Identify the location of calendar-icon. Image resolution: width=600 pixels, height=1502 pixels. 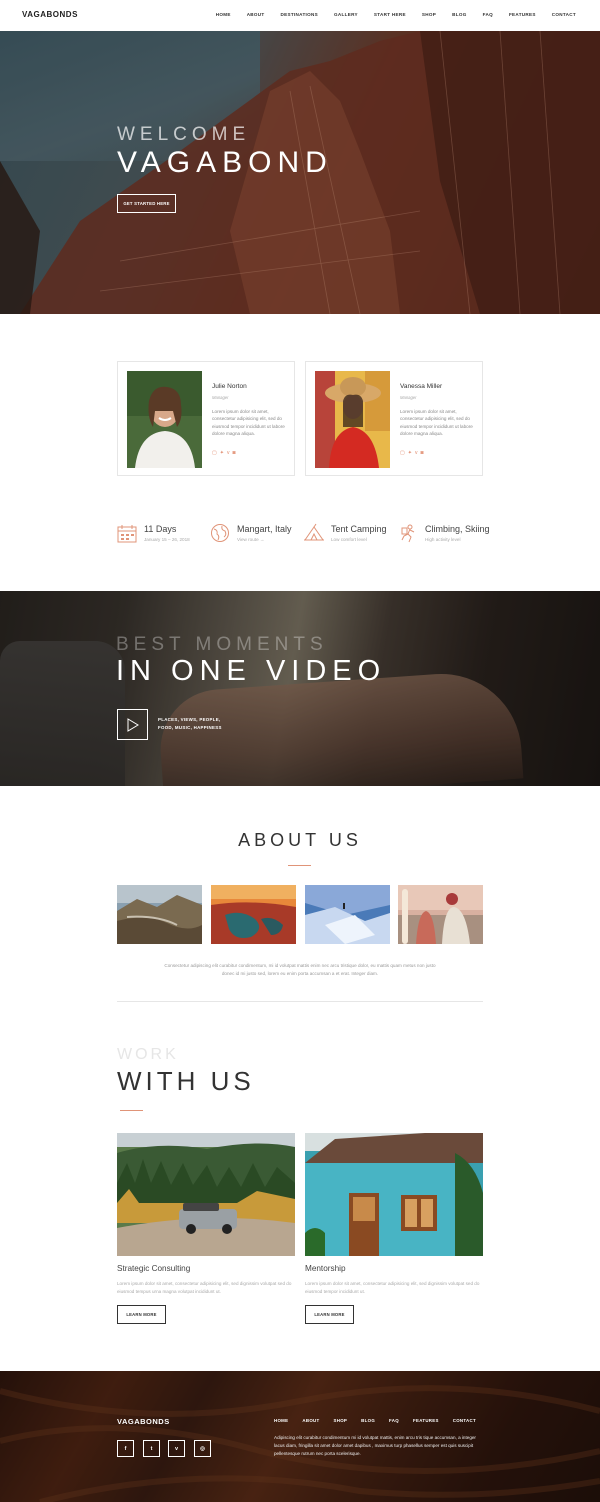
(127, 534).